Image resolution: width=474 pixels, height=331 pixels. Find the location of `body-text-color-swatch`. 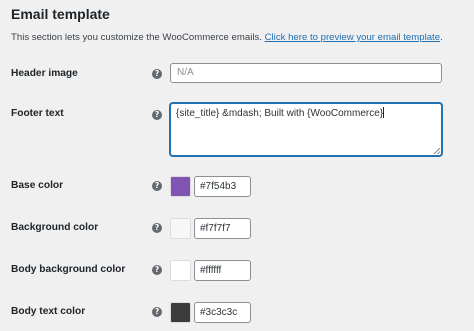

body-text-color-swatch is located at coordinates (180, 312).